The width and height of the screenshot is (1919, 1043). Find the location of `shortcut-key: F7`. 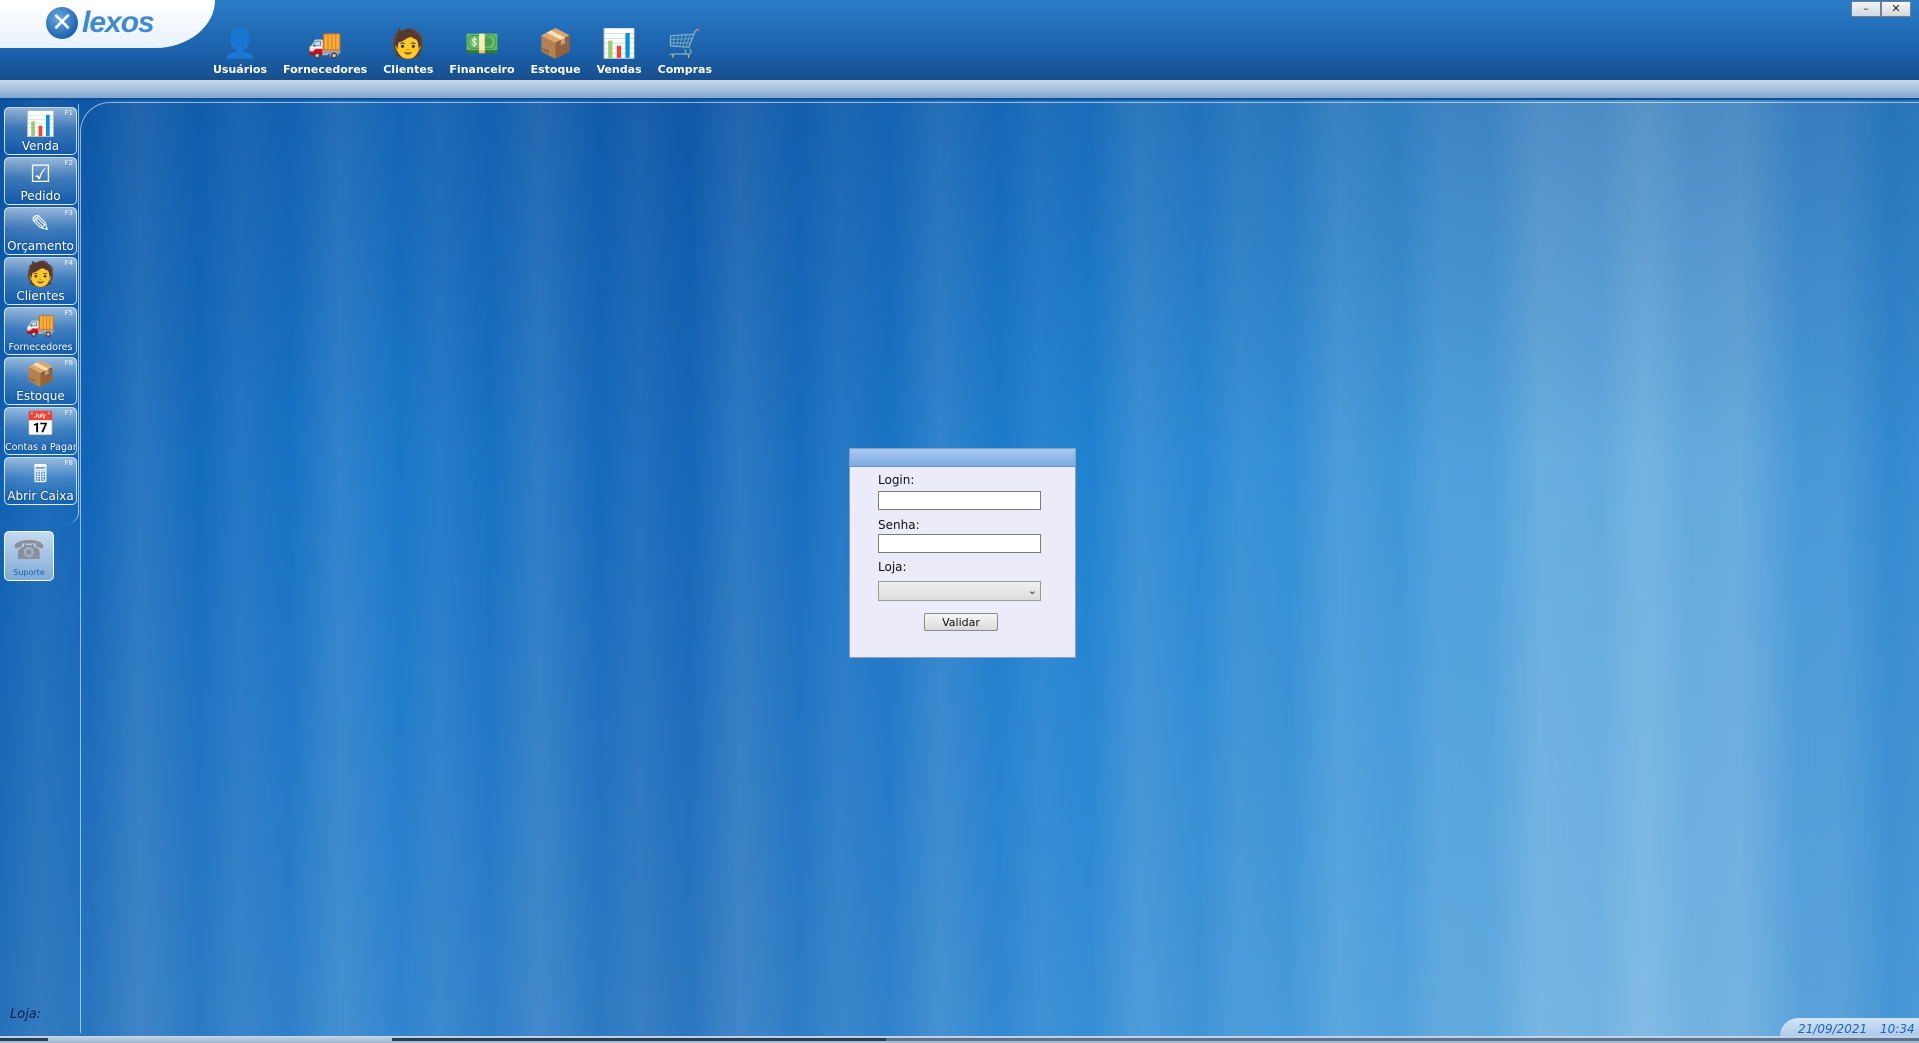

shortcut-key: F7 is located at coordinates (68, 413).